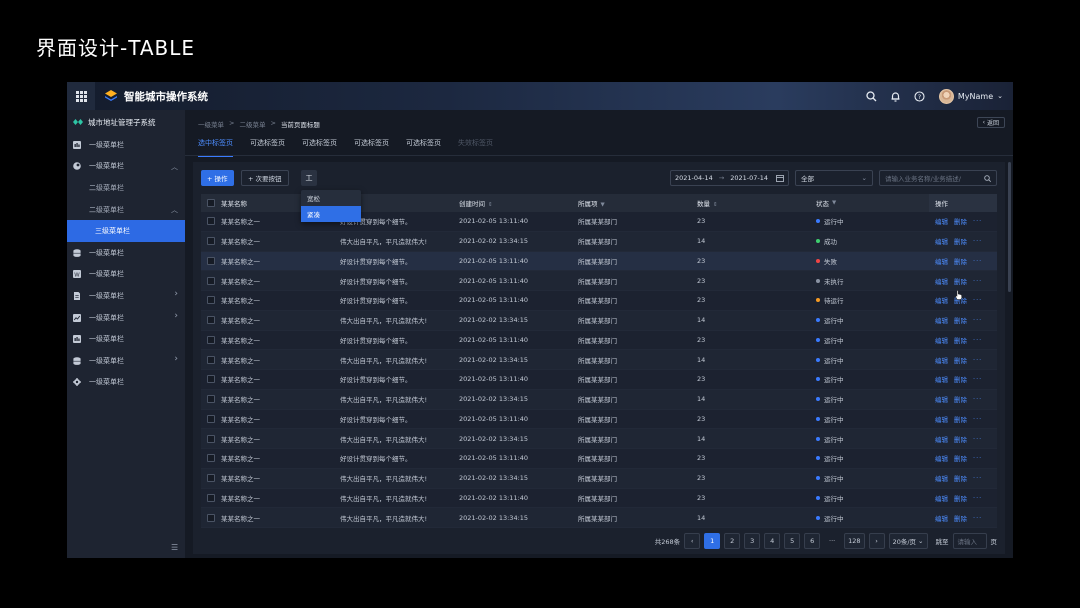 This screenshot has height=608, width=1080. I want to click on page-button: 3, so click(752, 541).